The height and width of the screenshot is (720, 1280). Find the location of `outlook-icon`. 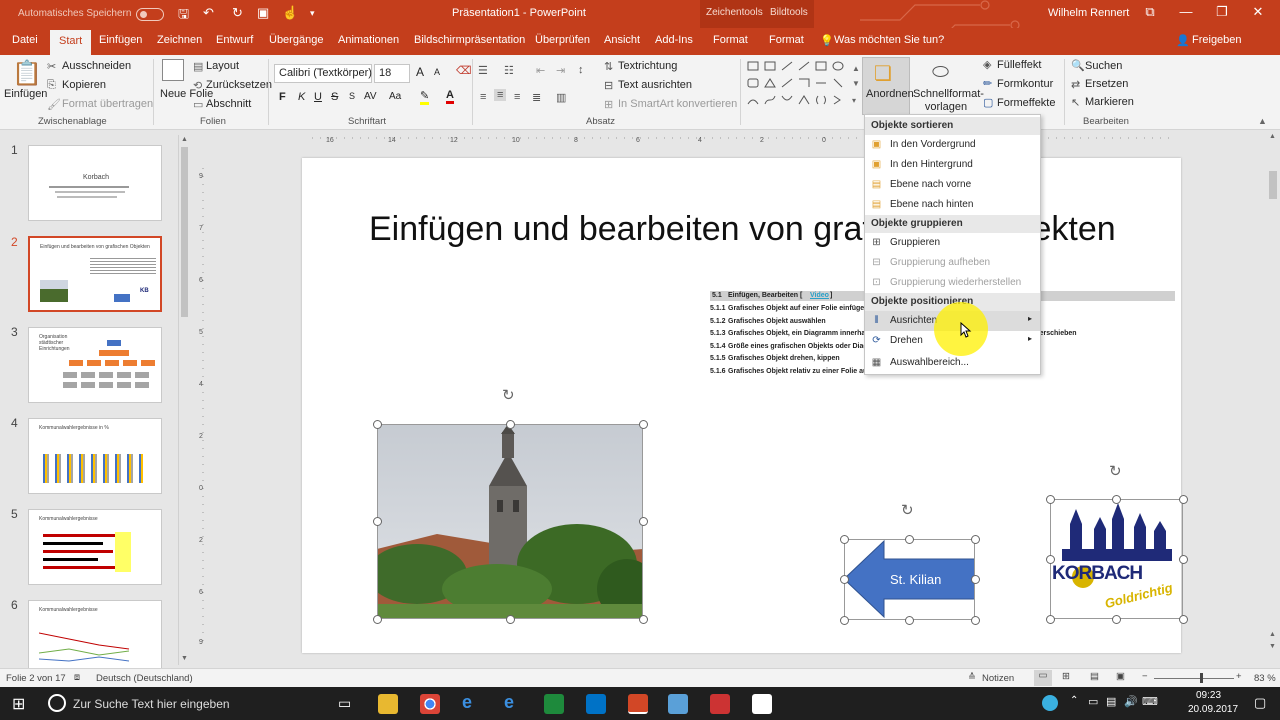

outlook-icon is located at coordinates (596, 704).